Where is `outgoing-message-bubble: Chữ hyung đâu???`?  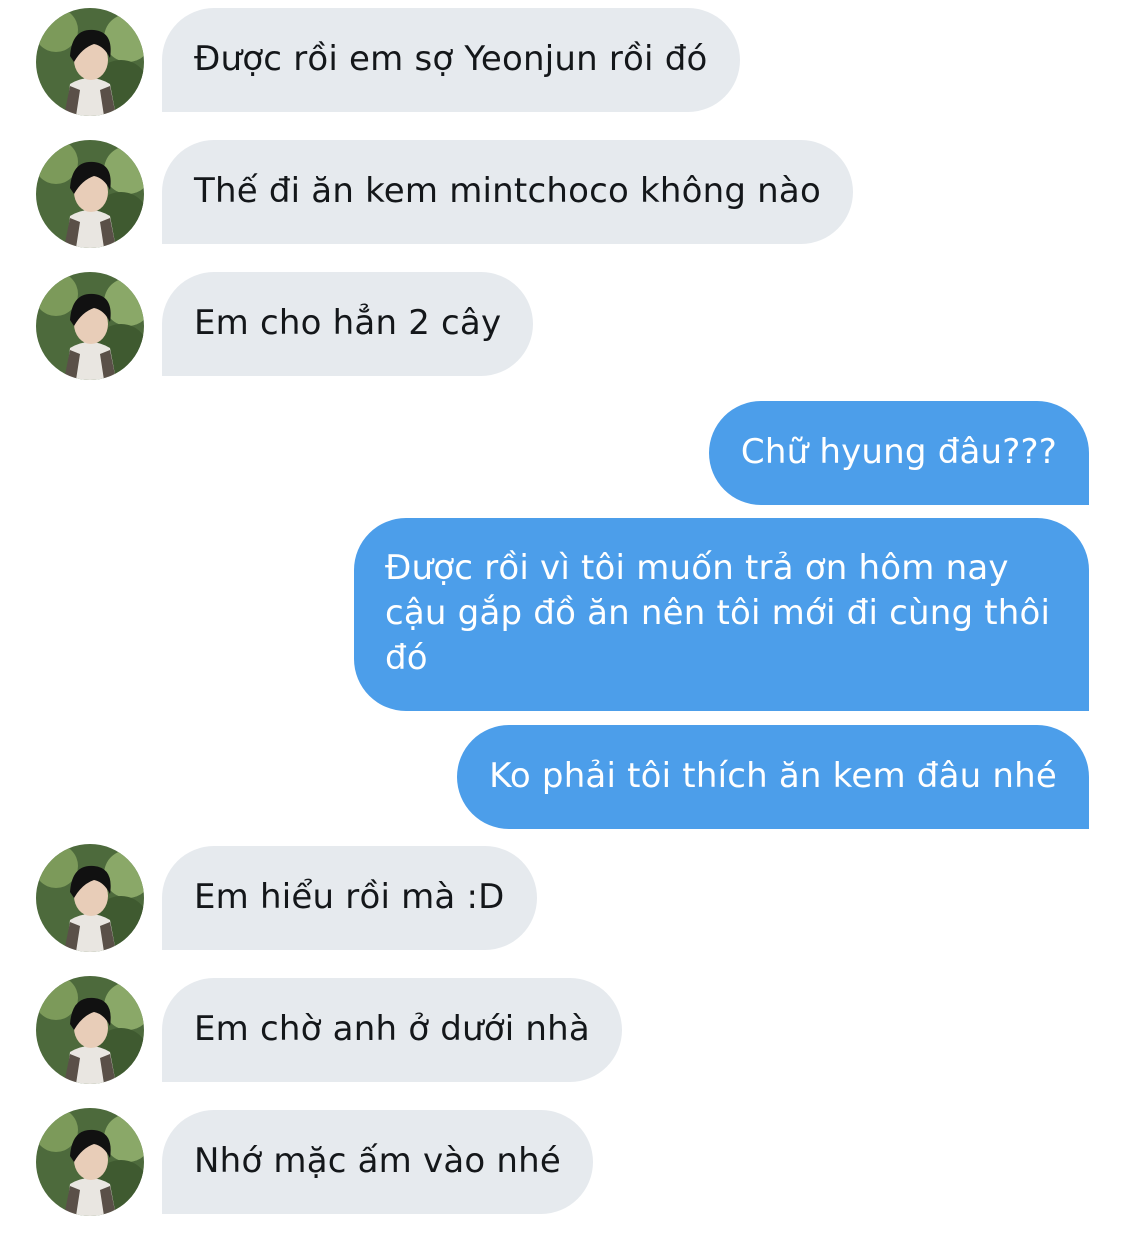
outgoing-message-bubble: Chữ hyung đâu??? is located at coordinates (898, 453).